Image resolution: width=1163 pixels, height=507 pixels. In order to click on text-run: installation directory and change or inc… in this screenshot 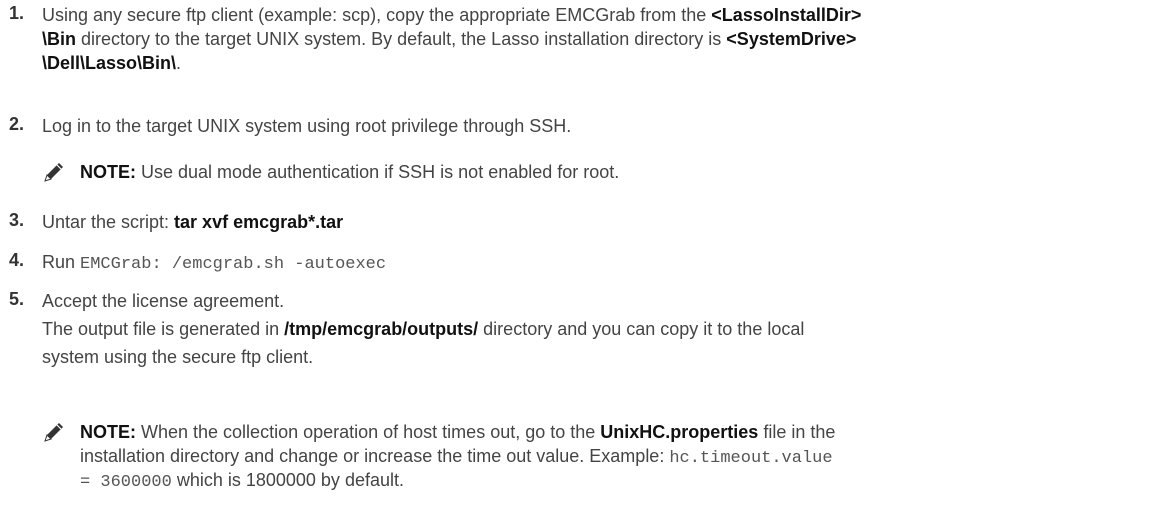, I will do `click(375, 456)`.